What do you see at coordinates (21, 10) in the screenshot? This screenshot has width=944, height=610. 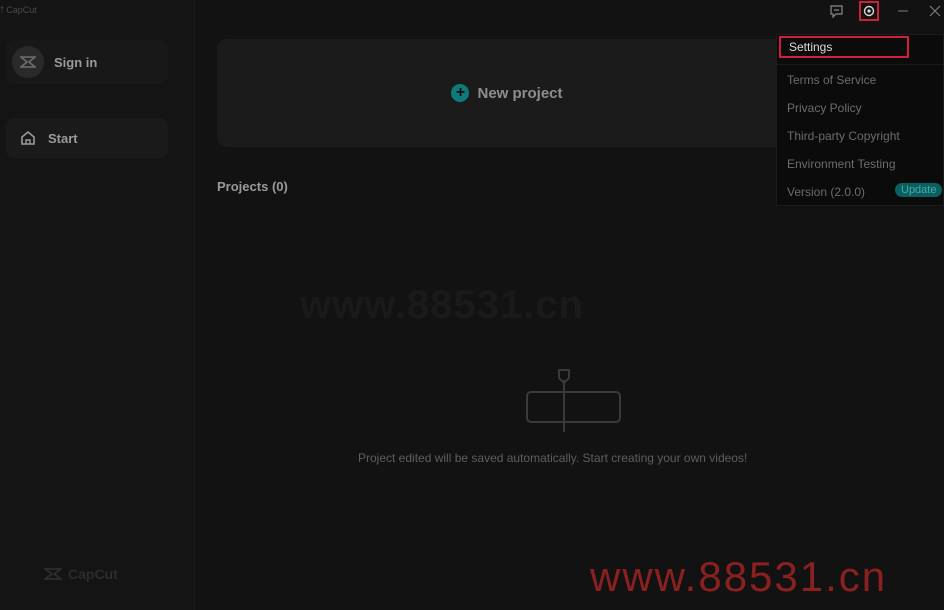 I see `app-name: CapCut` at bounding box center [21, 10].